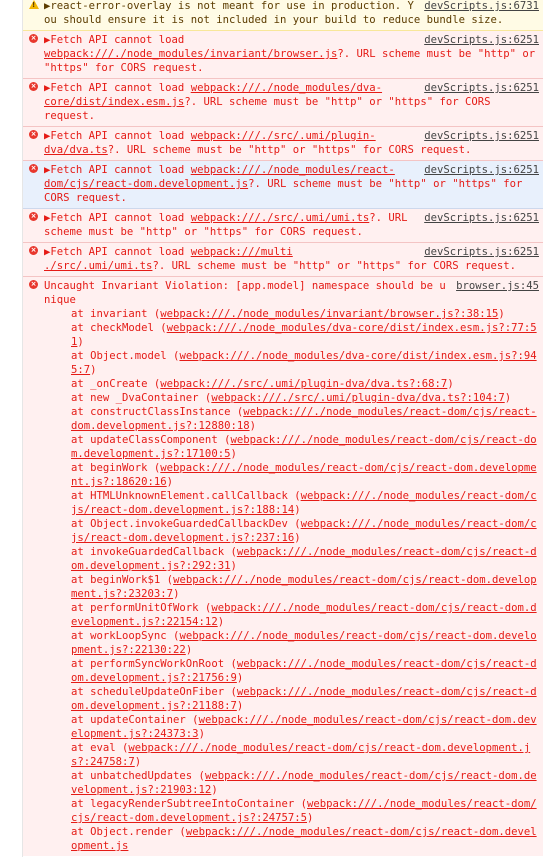 Image resolution: width=543 pixels, height=857 pixels. What do you see at coordinates (186, 524) in the screenshot?
I see `frame-function: at Object.invokeGuardedCallbackDev (` at bounding box center [186, 524].